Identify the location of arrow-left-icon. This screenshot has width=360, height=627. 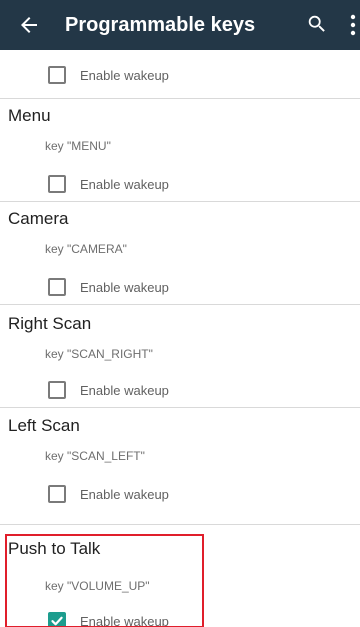
(29, 25).